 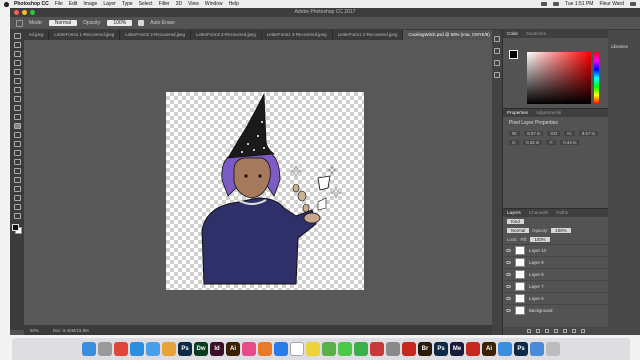 I want to click on y-field: 0.44 in, so click(x=570, y=142).